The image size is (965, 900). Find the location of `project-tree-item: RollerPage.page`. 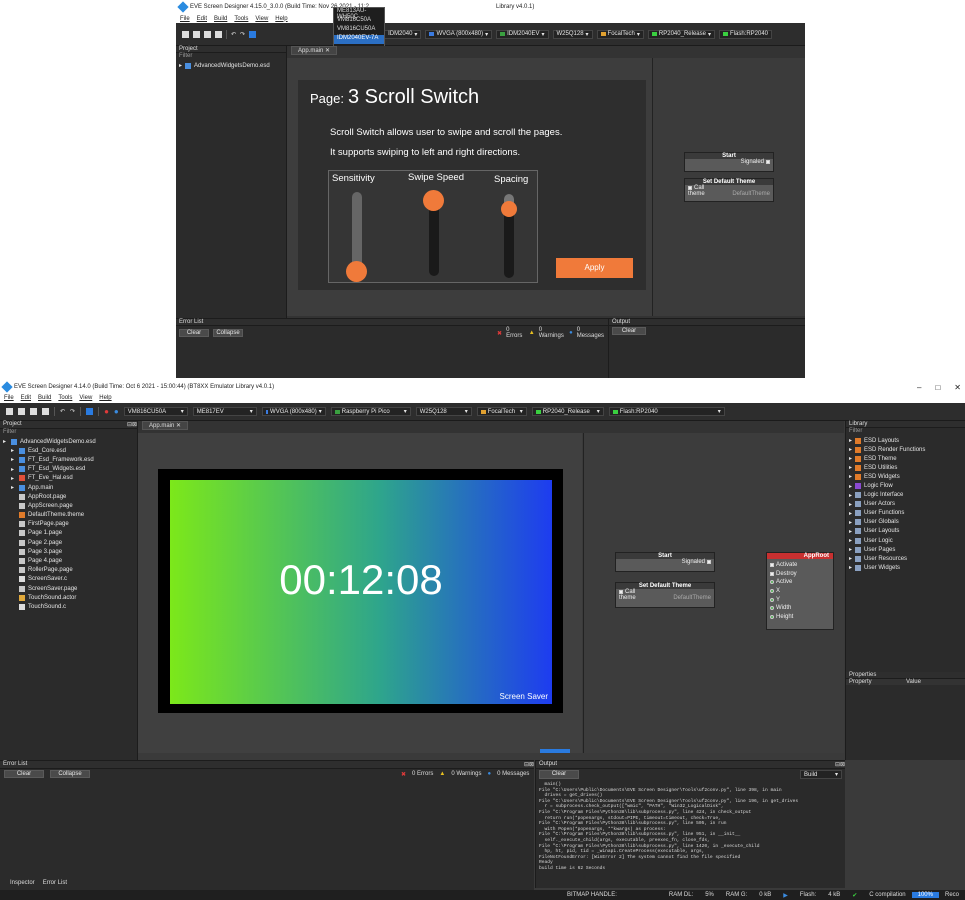

project-tree-item: RollerPage.page is located at coordinates (68, 570).